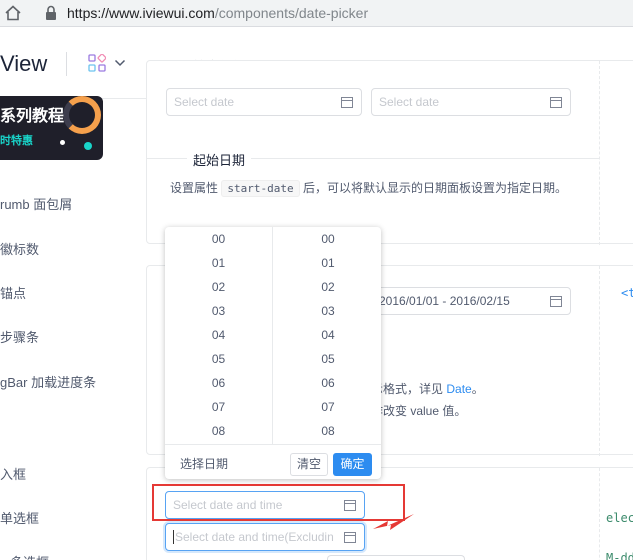 This screenshot has height=560, width=633. Describe the element at coordinates (218, 287) in the screenshot. I see `hour-option: 02` at that location.